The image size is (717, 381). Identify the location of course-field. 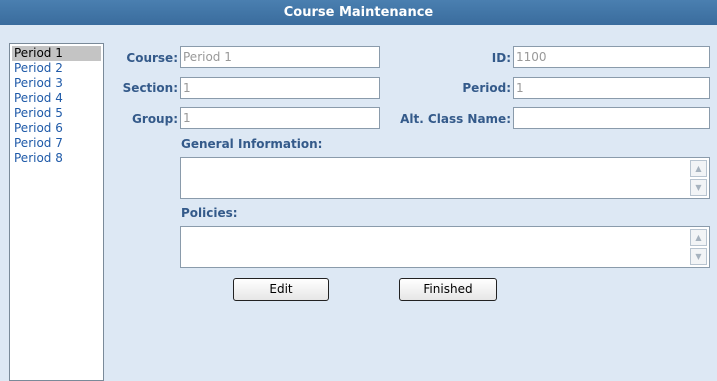
(280, 57).